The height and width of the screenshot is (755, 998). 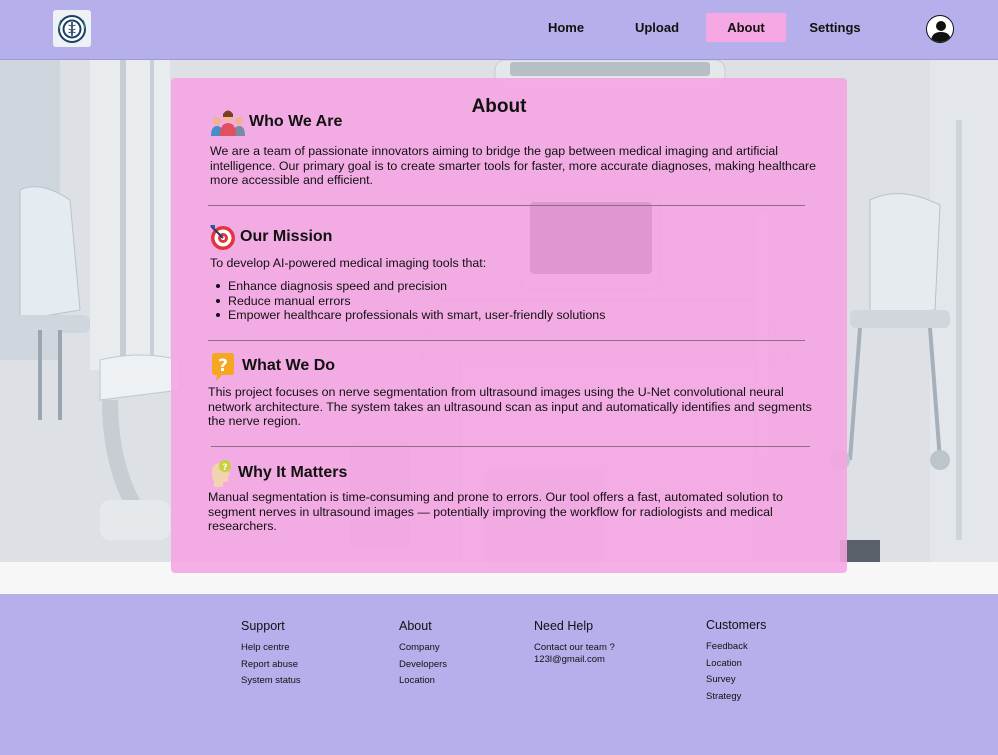 I want to click on section-heading-what-we-do: ? What We Do, so click(x=272, y=366).